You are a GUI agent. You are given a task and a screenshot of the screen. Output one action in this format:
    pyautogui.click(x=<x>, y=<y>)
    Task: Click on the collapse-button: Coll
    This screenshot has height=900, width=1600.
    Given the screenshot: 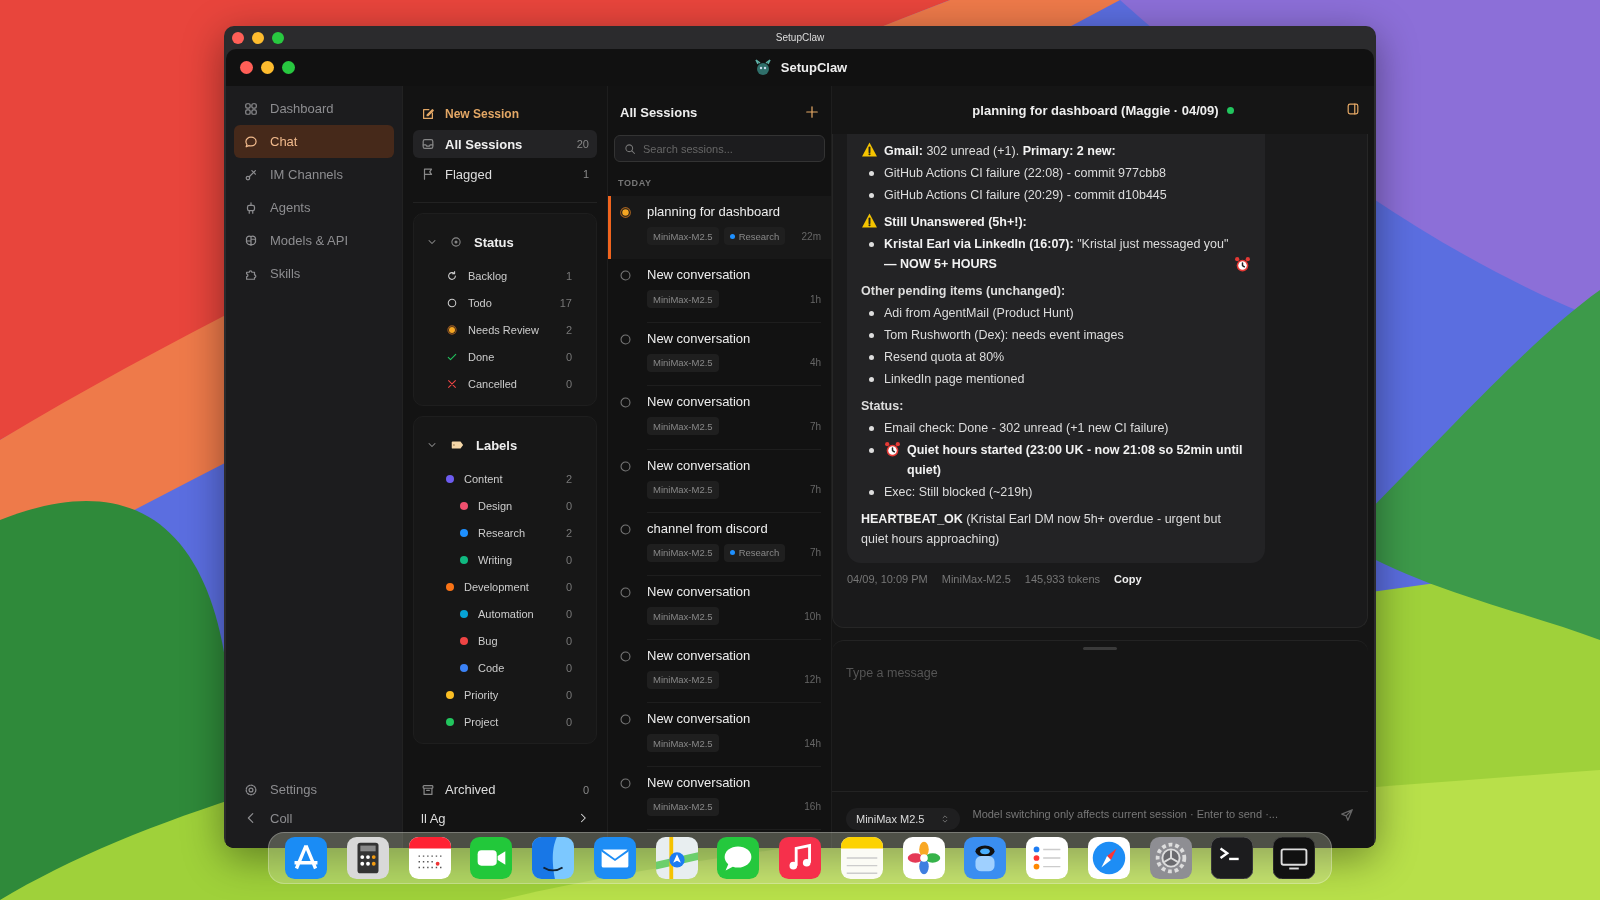 What is the action you would take?
    pyautogui.click(x=314, y=818)
    